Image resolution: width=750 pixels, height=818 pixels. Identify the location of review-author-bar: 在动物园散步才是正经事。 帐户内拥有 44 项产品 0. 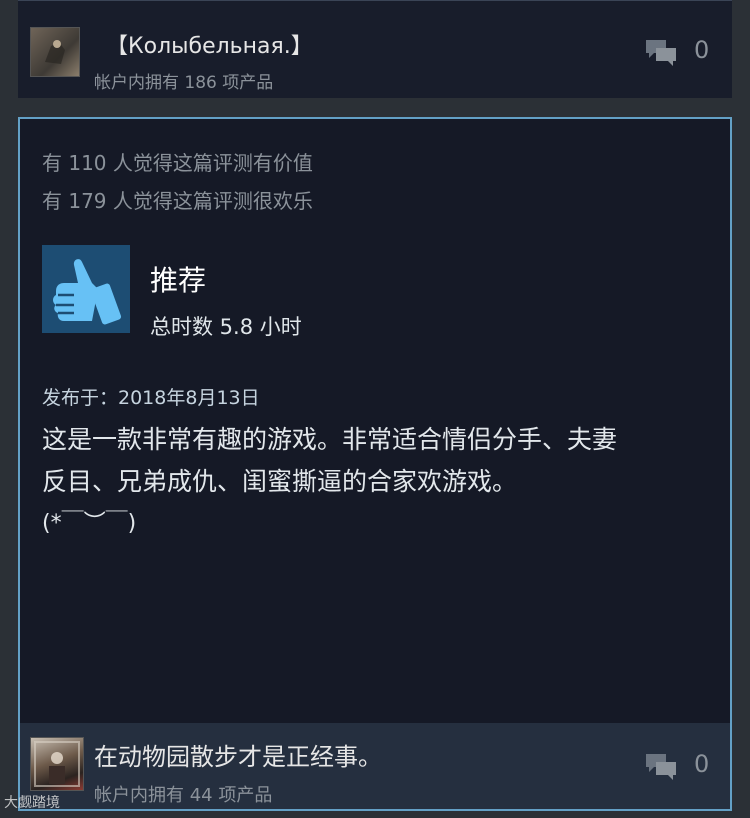
(375, 766).